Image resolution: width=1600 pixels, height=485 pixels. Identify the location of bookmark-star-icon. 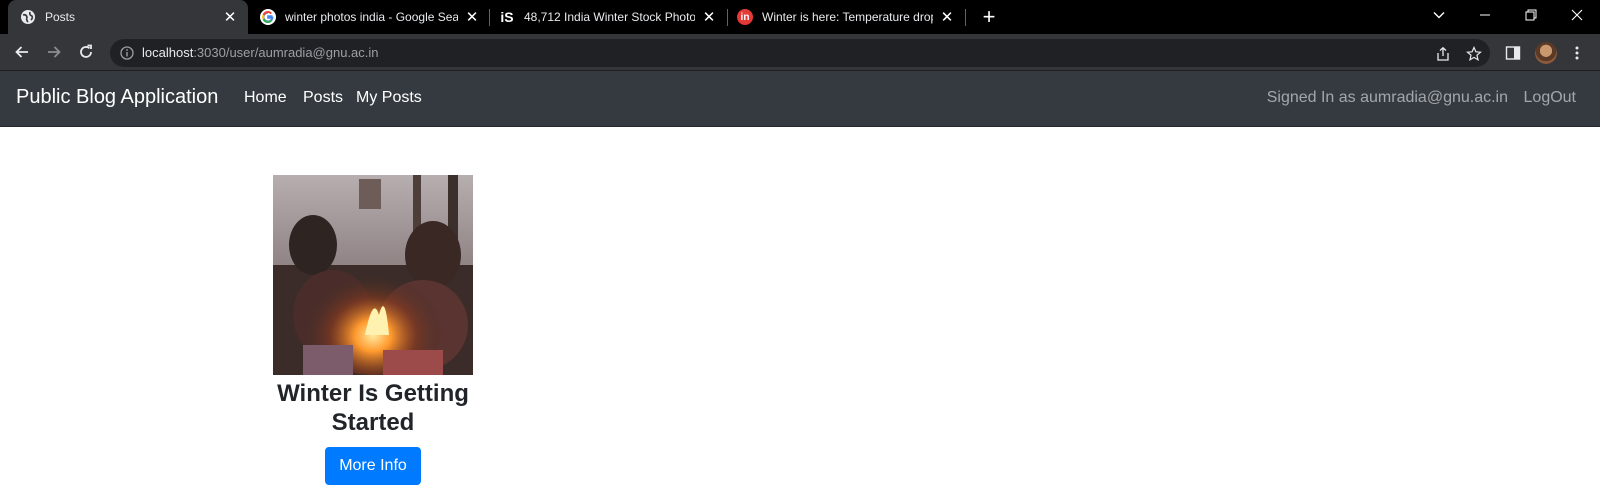
(1474, 54).